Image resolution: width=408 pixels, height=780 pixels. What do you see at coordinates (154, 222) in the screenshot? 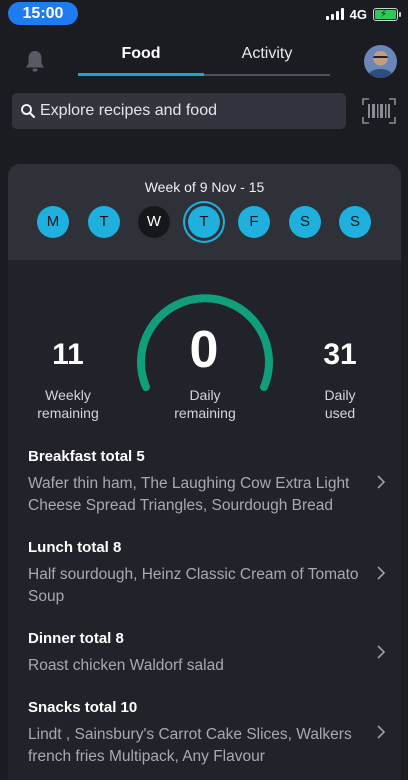
I see `day-wednesday: W` at bounding box center [154, 222].